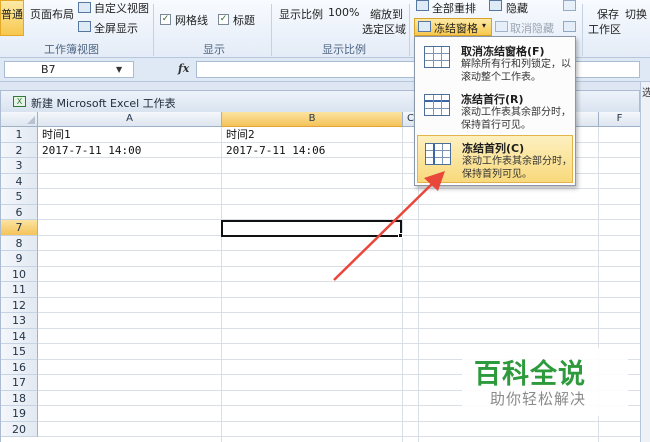 The height and width of the screenshot is (442, 650). I want to click on fullscreen-button: 全屏显示, so click(116, 28).